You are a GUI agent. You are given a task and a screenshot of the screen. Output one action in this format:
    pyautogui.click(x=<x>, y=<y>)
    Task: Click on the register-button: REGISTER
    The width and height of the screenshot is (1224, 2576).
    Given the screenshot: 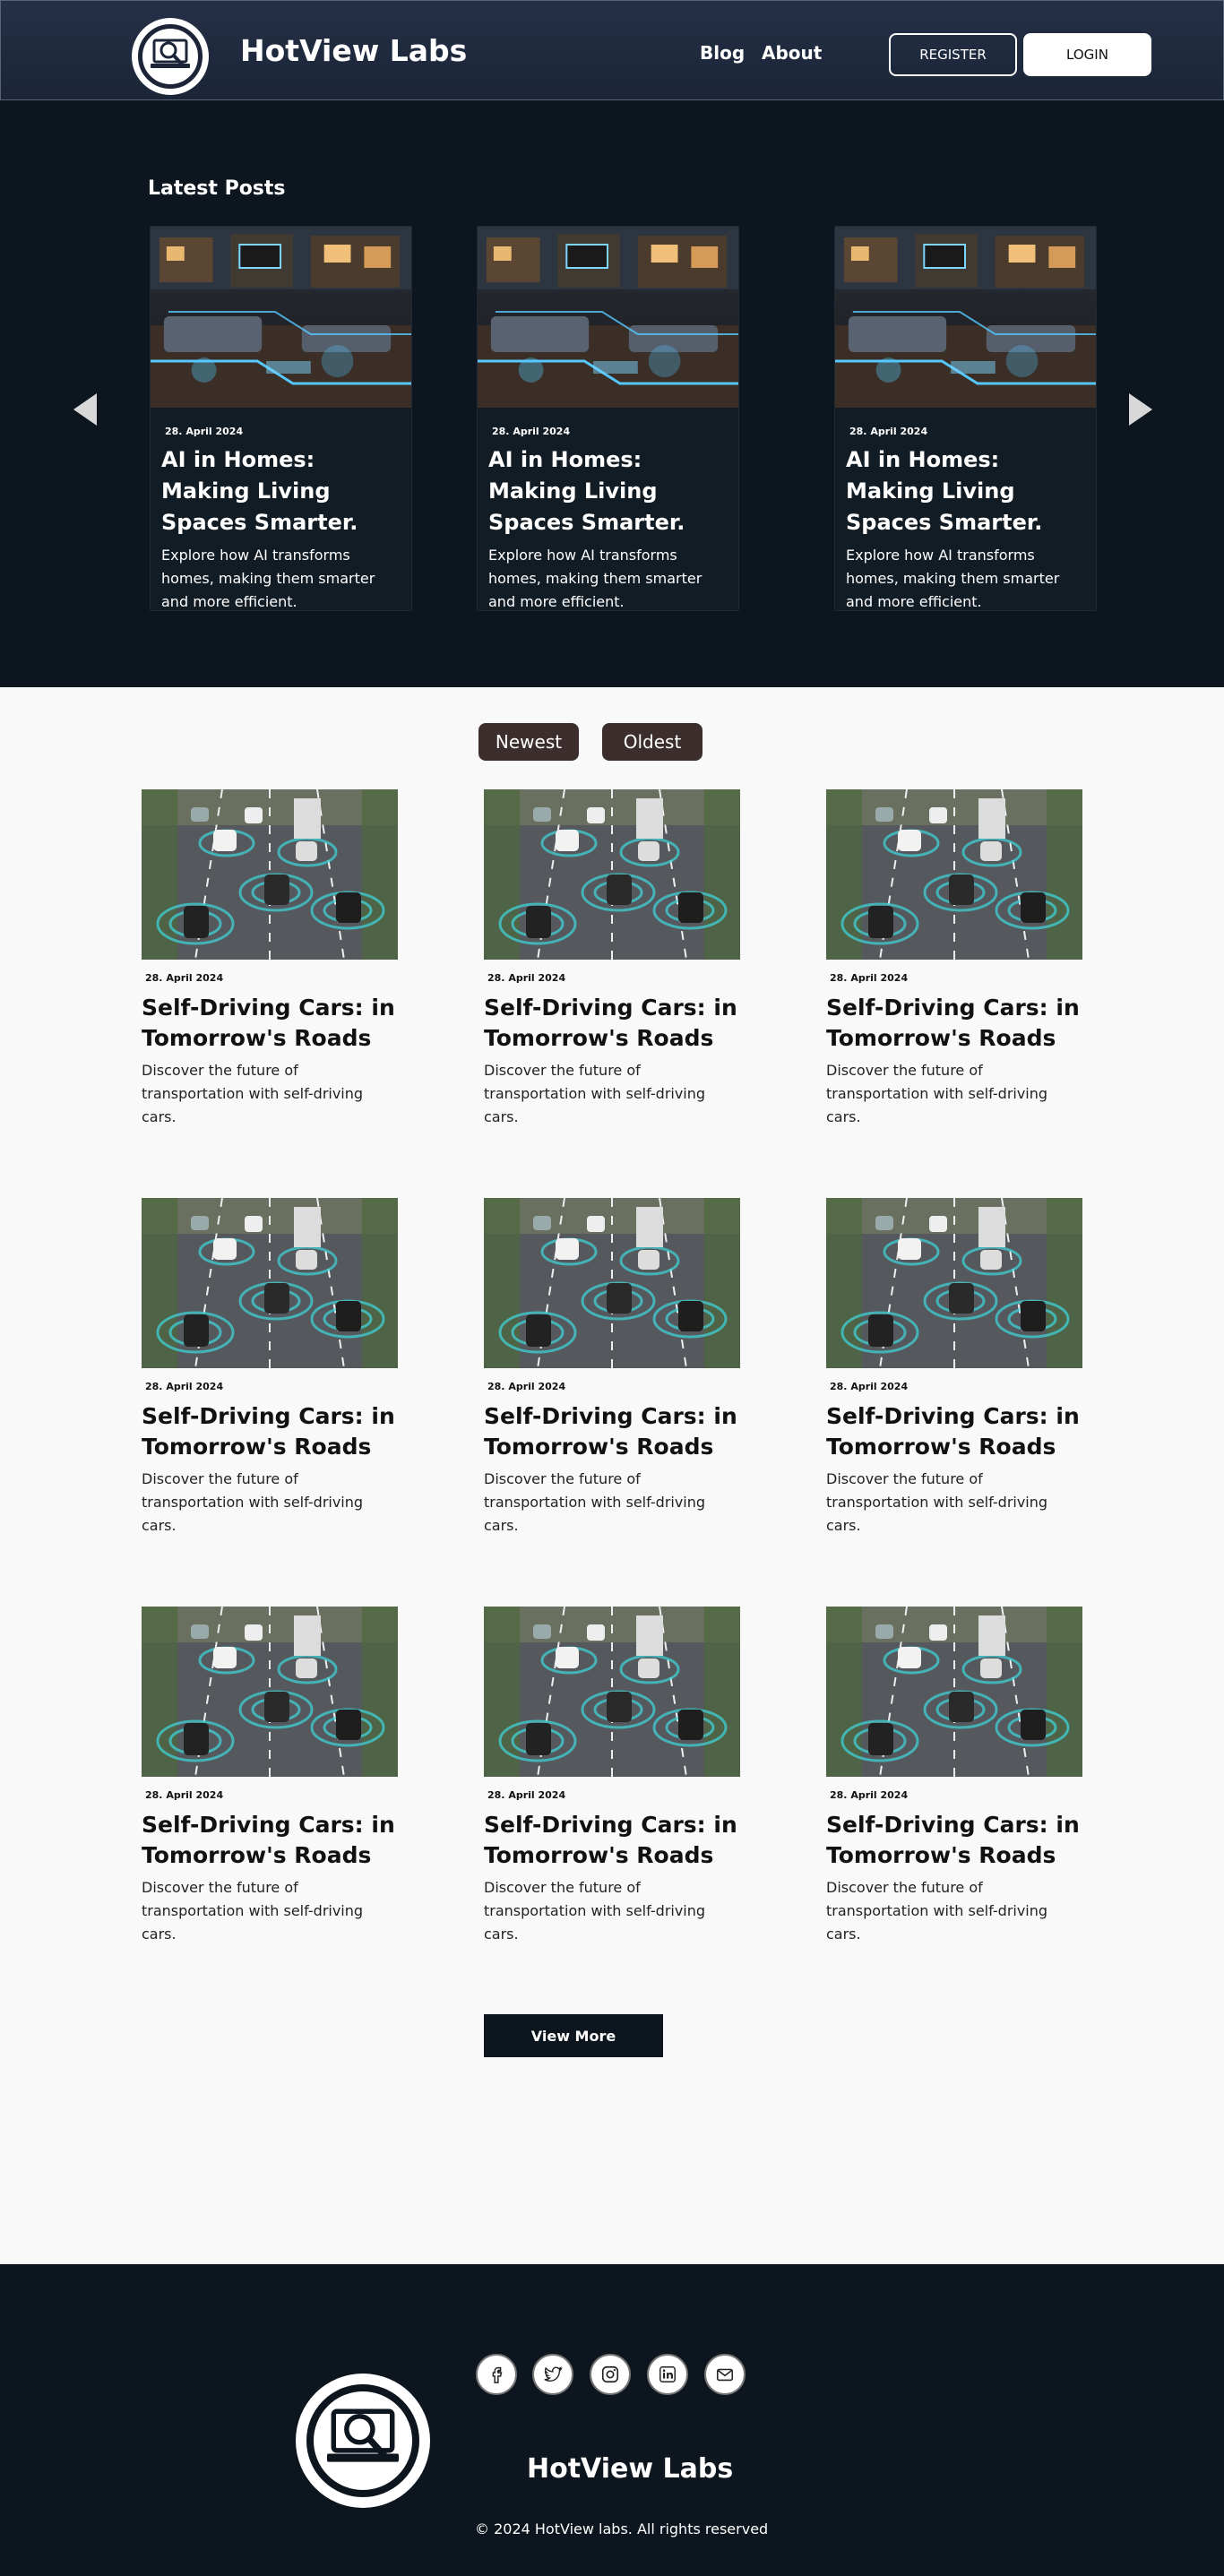 What is the action you would take?
    pyautogui.click(x=953, y=55)
    